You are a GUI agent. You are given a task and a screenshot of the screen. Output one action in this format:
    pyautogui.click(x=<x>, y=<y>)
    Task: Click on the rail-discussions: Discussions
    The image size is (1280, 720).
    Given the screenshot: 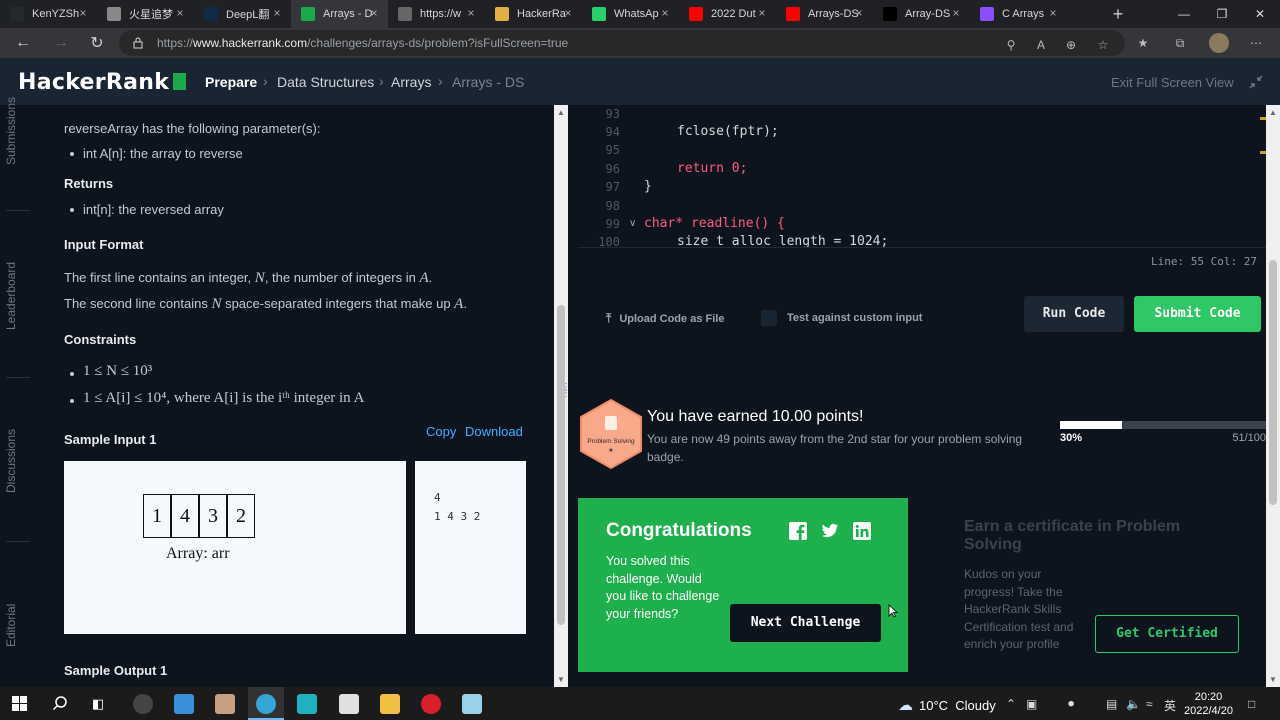 What is the action you would take?
    pyautogui.click(x=11, y=461)
    